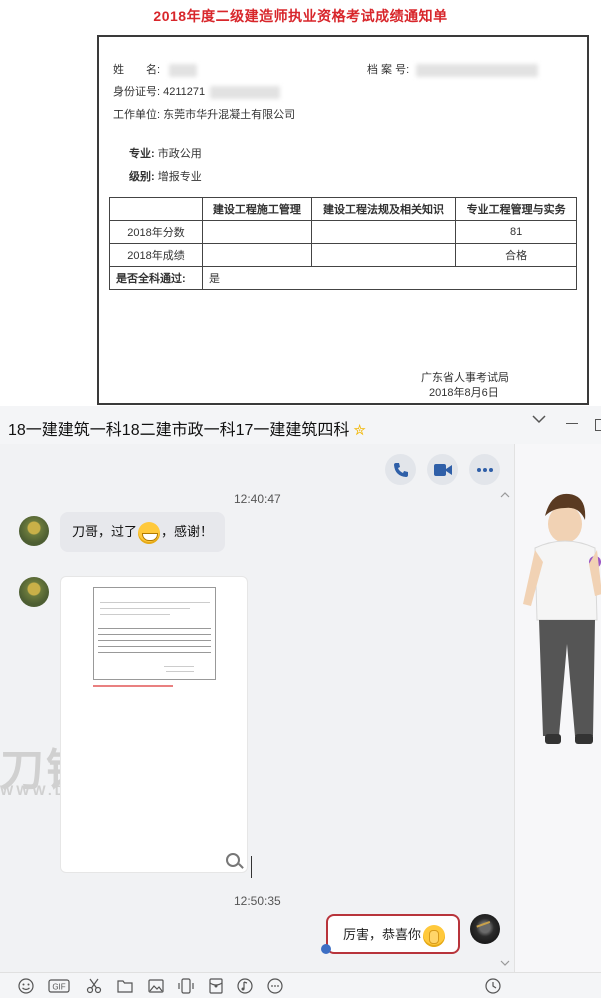 The height and width of the screenshot is (998, 601). I want to click on table-header-construction-mgmt: 建设工程施工管理, so click(257, 209).